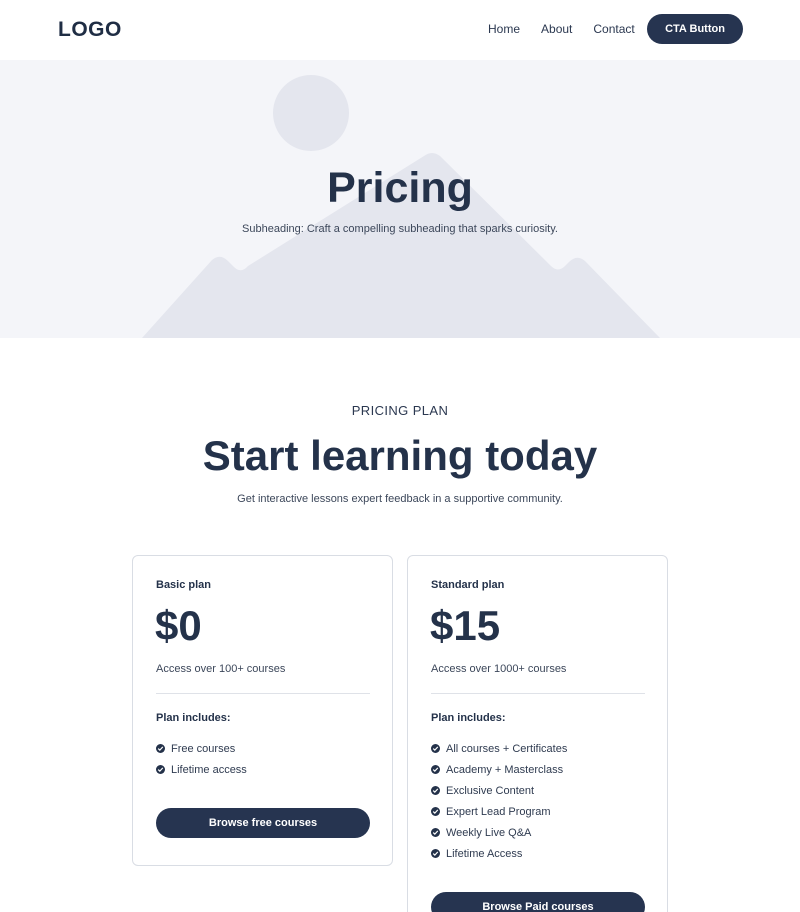 The image size is (800, 912). What do you see at coordinates (263, 823) in the screenshot?
I see `browse-free-courses-button: Browse free courses` at bounding box center [263, 823].